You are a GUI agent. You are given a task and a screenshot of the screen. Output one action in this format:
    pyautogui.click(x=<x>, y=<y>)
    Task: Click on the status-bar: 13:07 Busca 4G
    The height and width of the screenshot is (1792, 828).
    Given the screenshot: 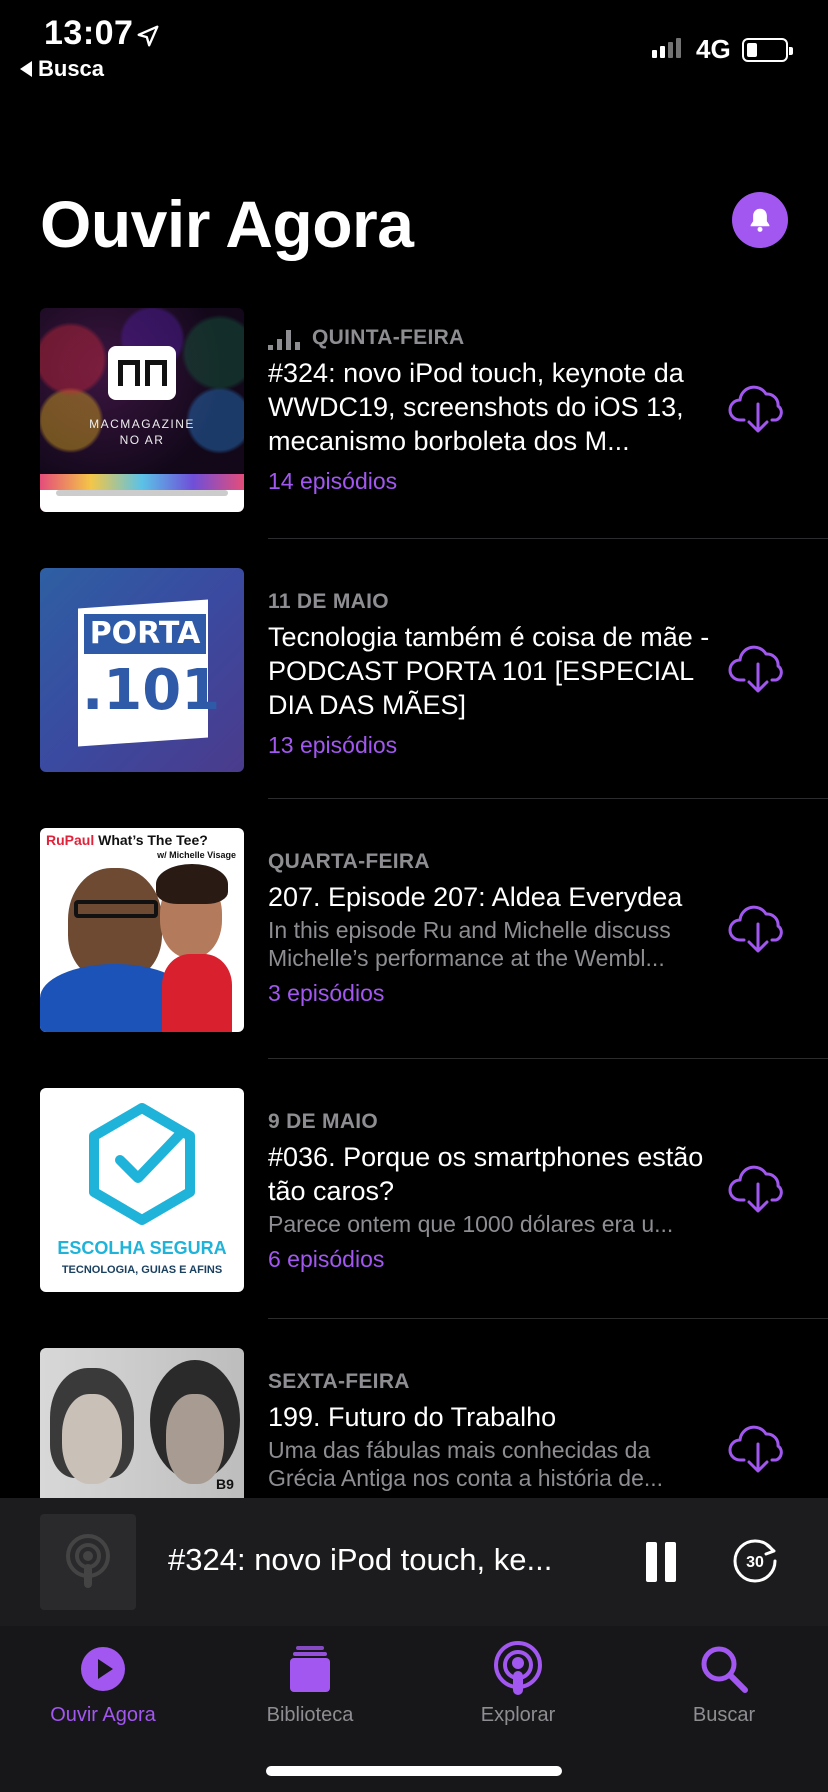 What is the action you would take?
    pyautogui.click(x=414, y=45)
    